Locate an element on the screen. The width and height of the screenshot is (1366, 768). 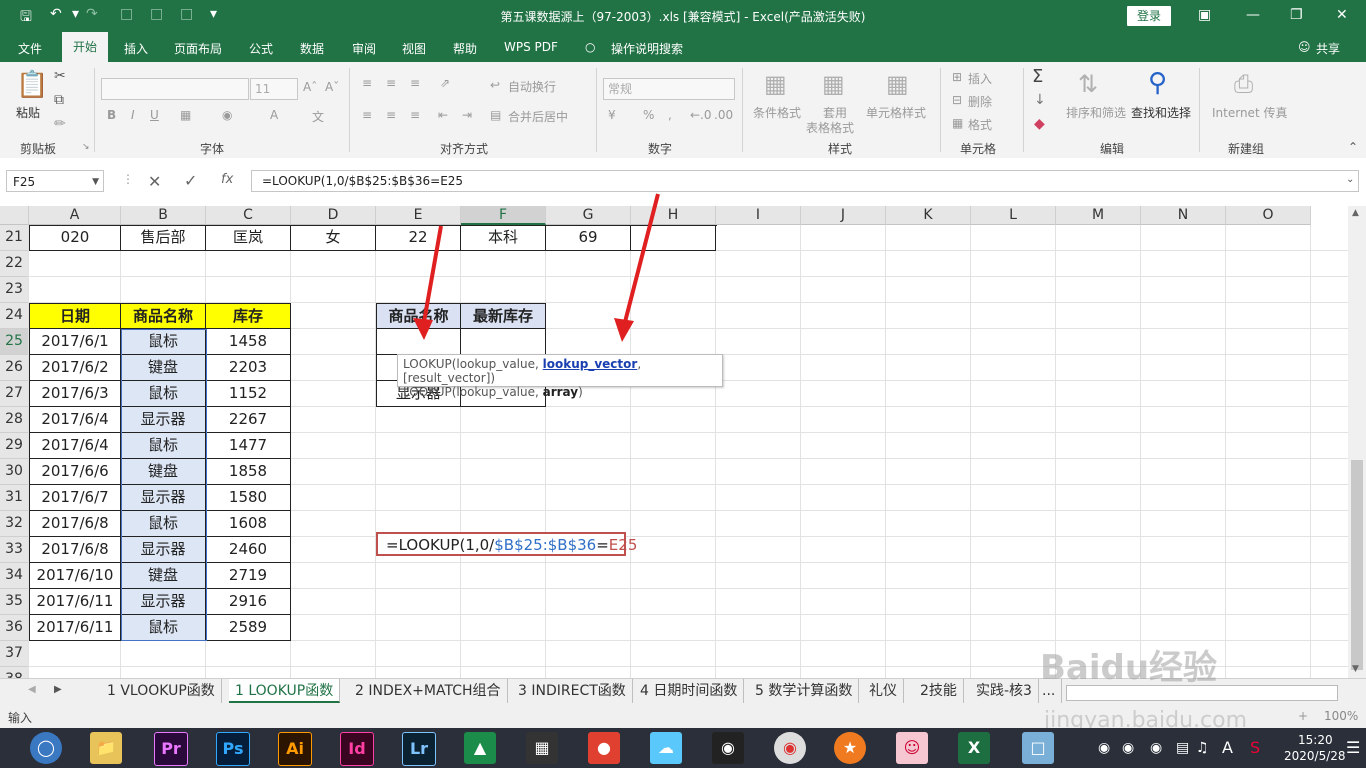
tray-app2-icon: ◉ is located at coordinates (1156, 748).